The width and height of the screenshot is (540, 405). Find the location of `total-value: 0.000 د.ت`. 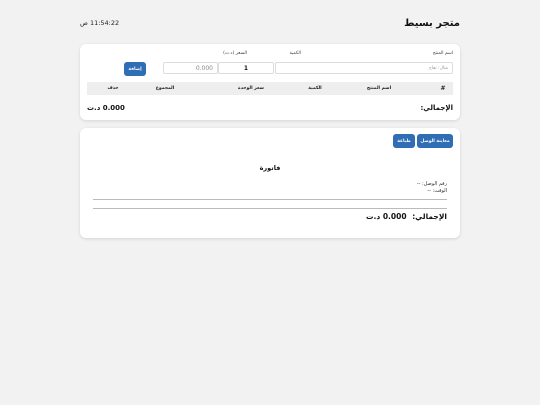

total-value: 0.000 د.ت is located at coordinates (106, 108).